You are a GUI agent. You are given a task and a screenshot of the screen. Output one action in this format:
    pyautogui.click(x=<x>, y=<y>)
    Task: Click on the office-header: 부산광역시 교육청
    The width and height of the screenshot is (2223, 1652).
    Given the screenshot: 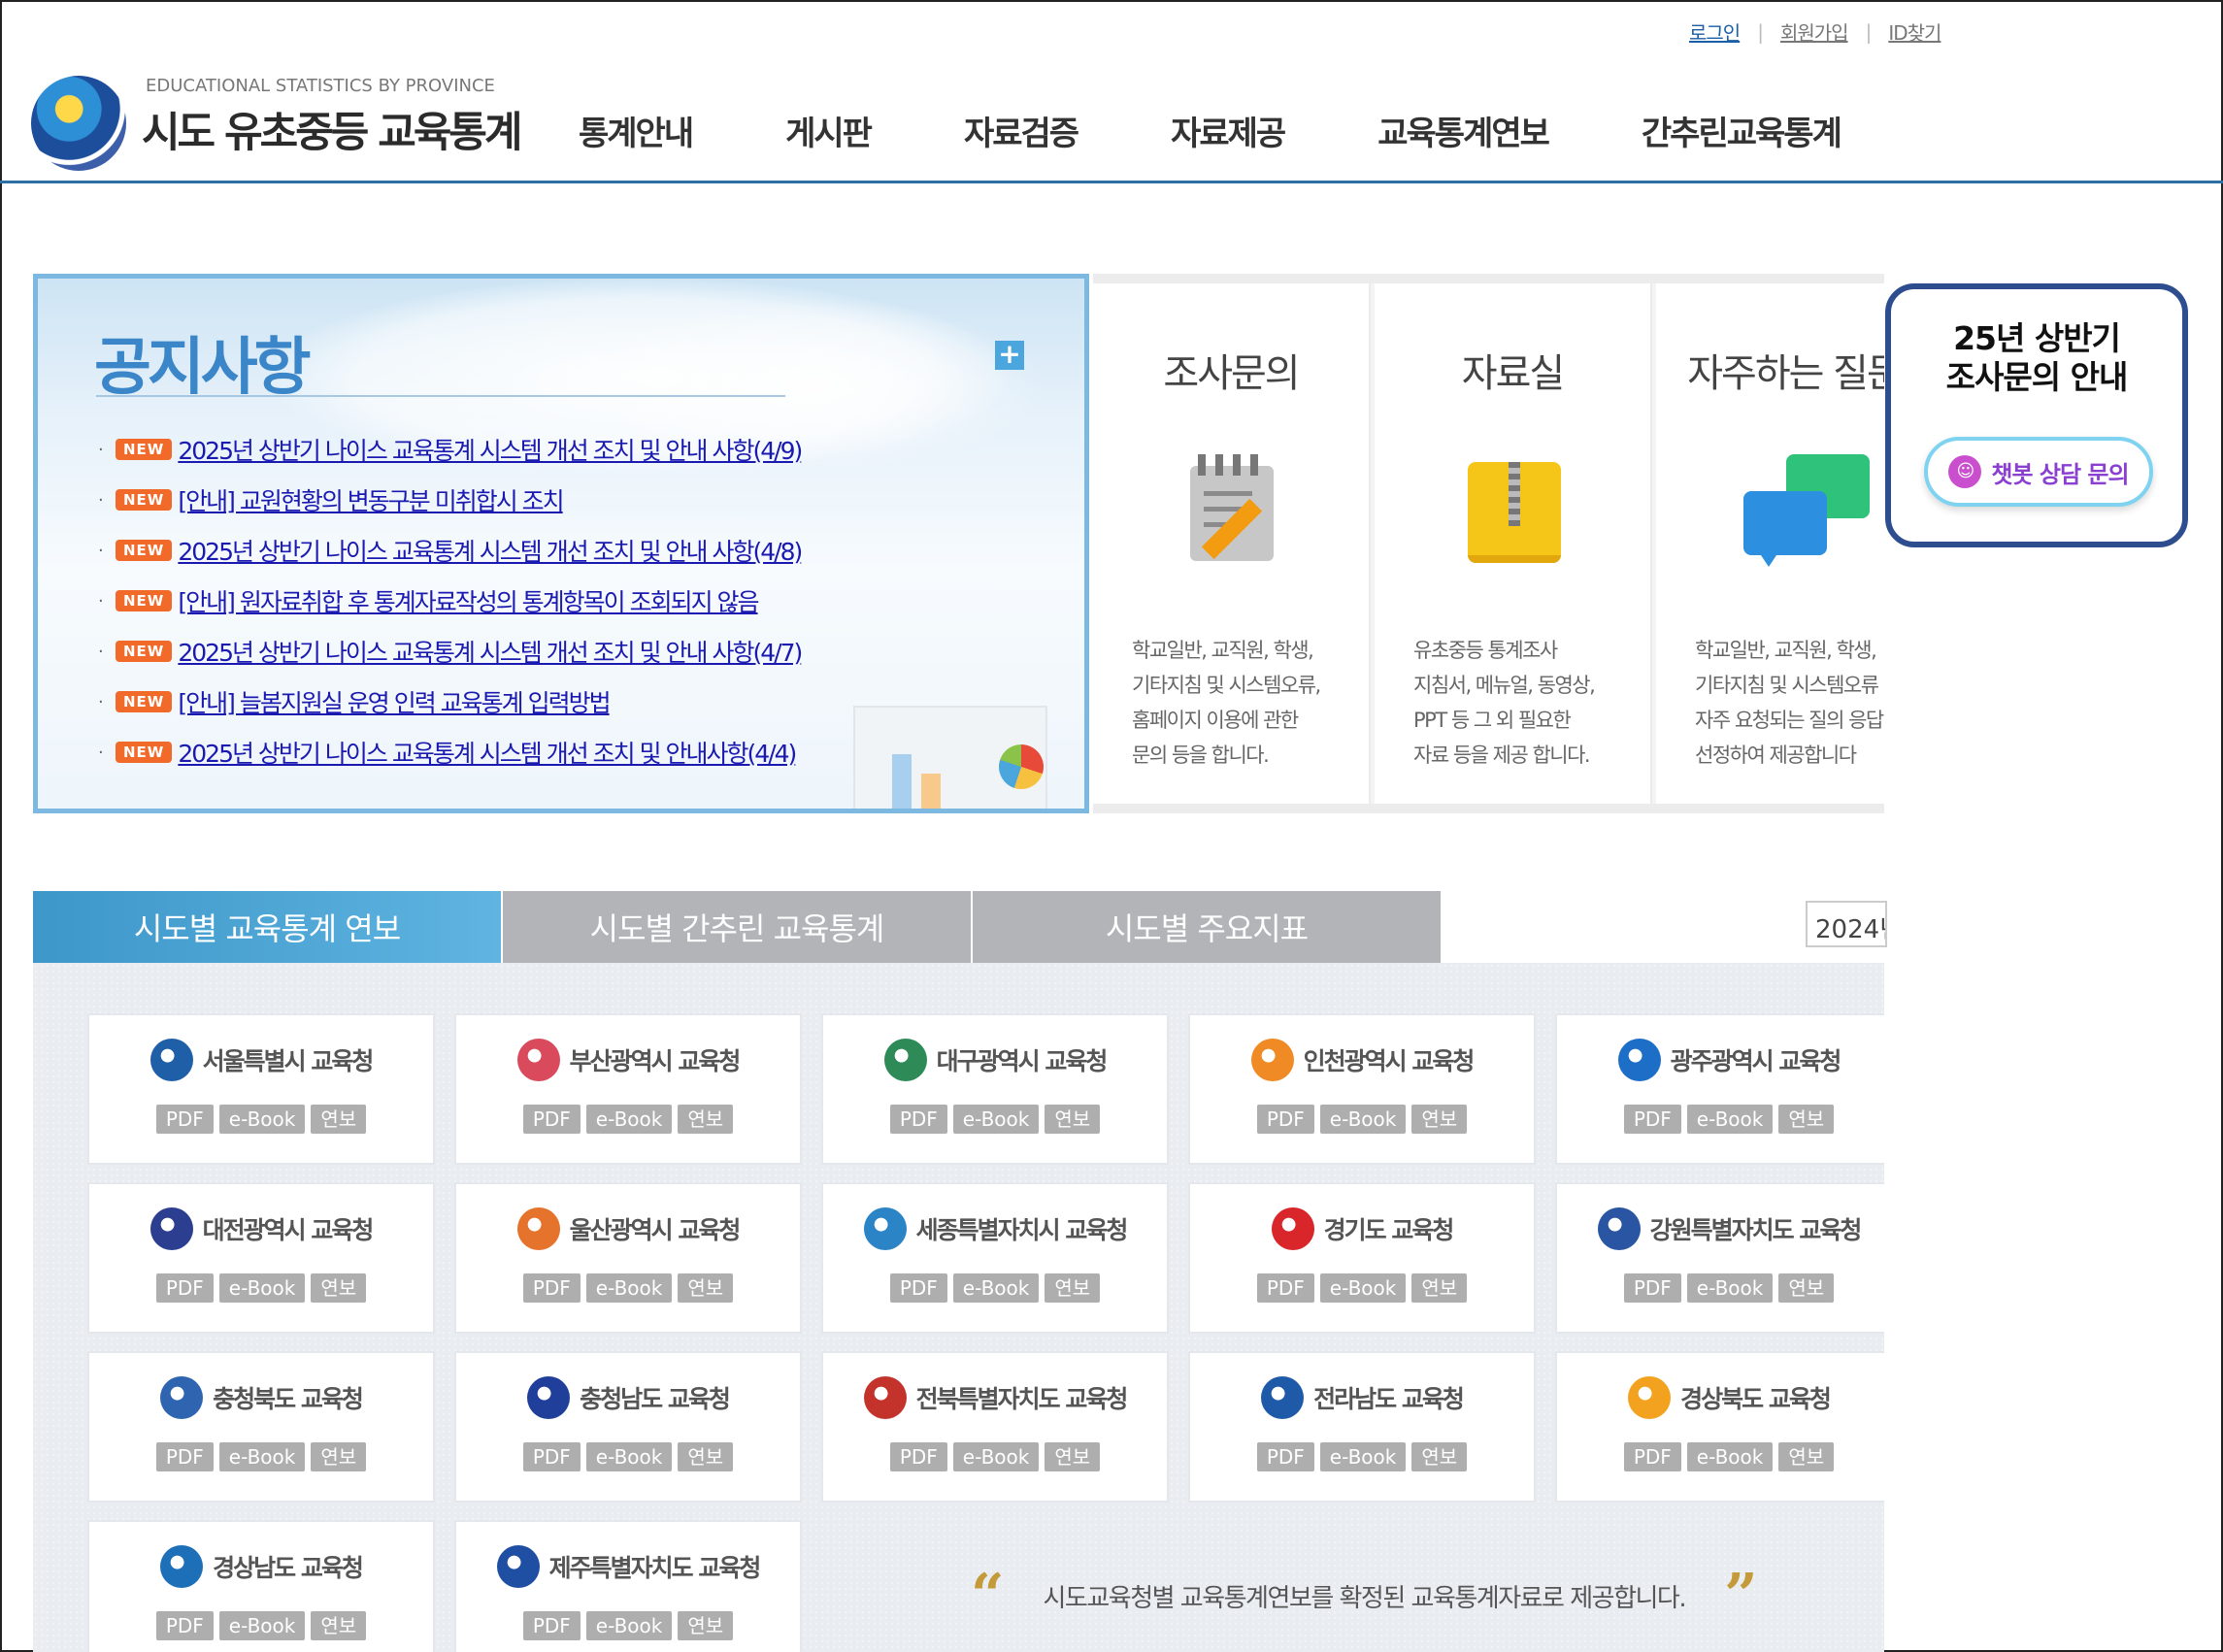 What is the action you would take?
    pyautogui.click(x=628, y=1060)
    